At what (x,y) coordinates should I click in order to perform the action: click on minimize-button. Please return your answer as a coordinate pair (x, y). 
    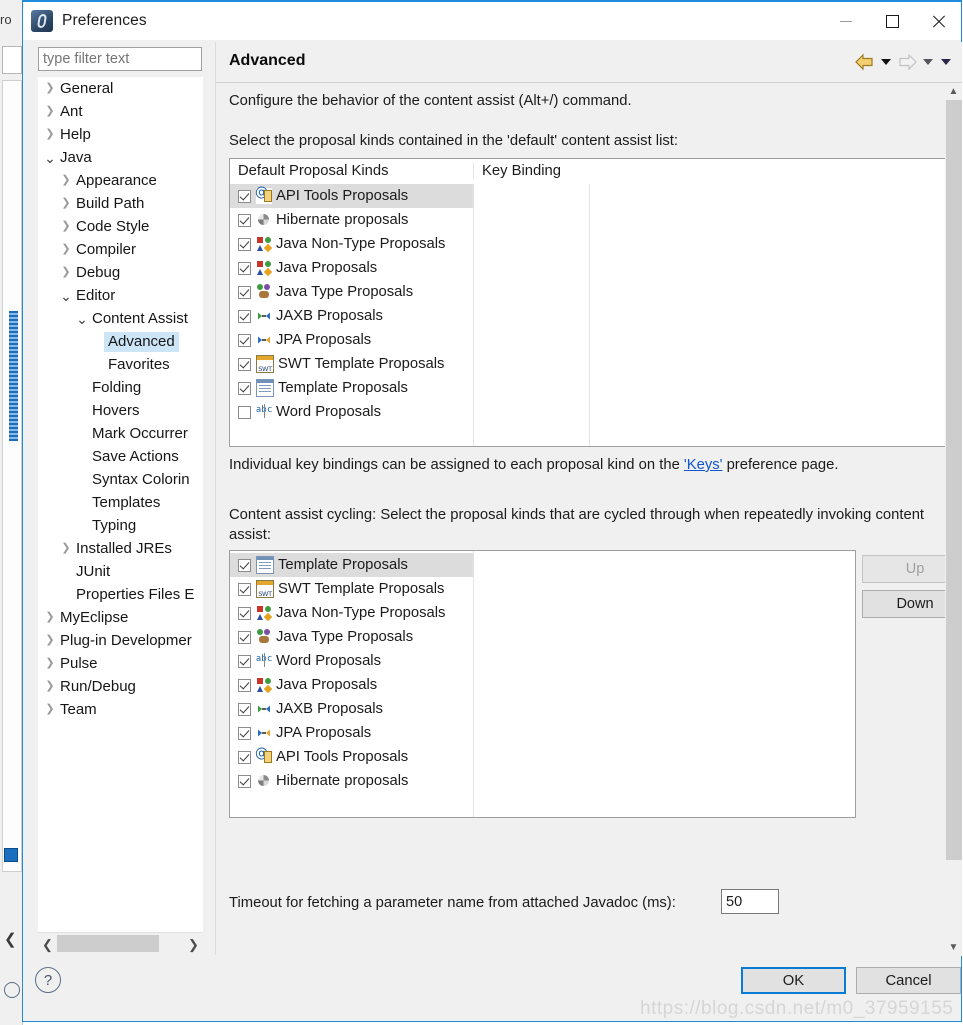
    Looking at the image, I should click on (846, 21).